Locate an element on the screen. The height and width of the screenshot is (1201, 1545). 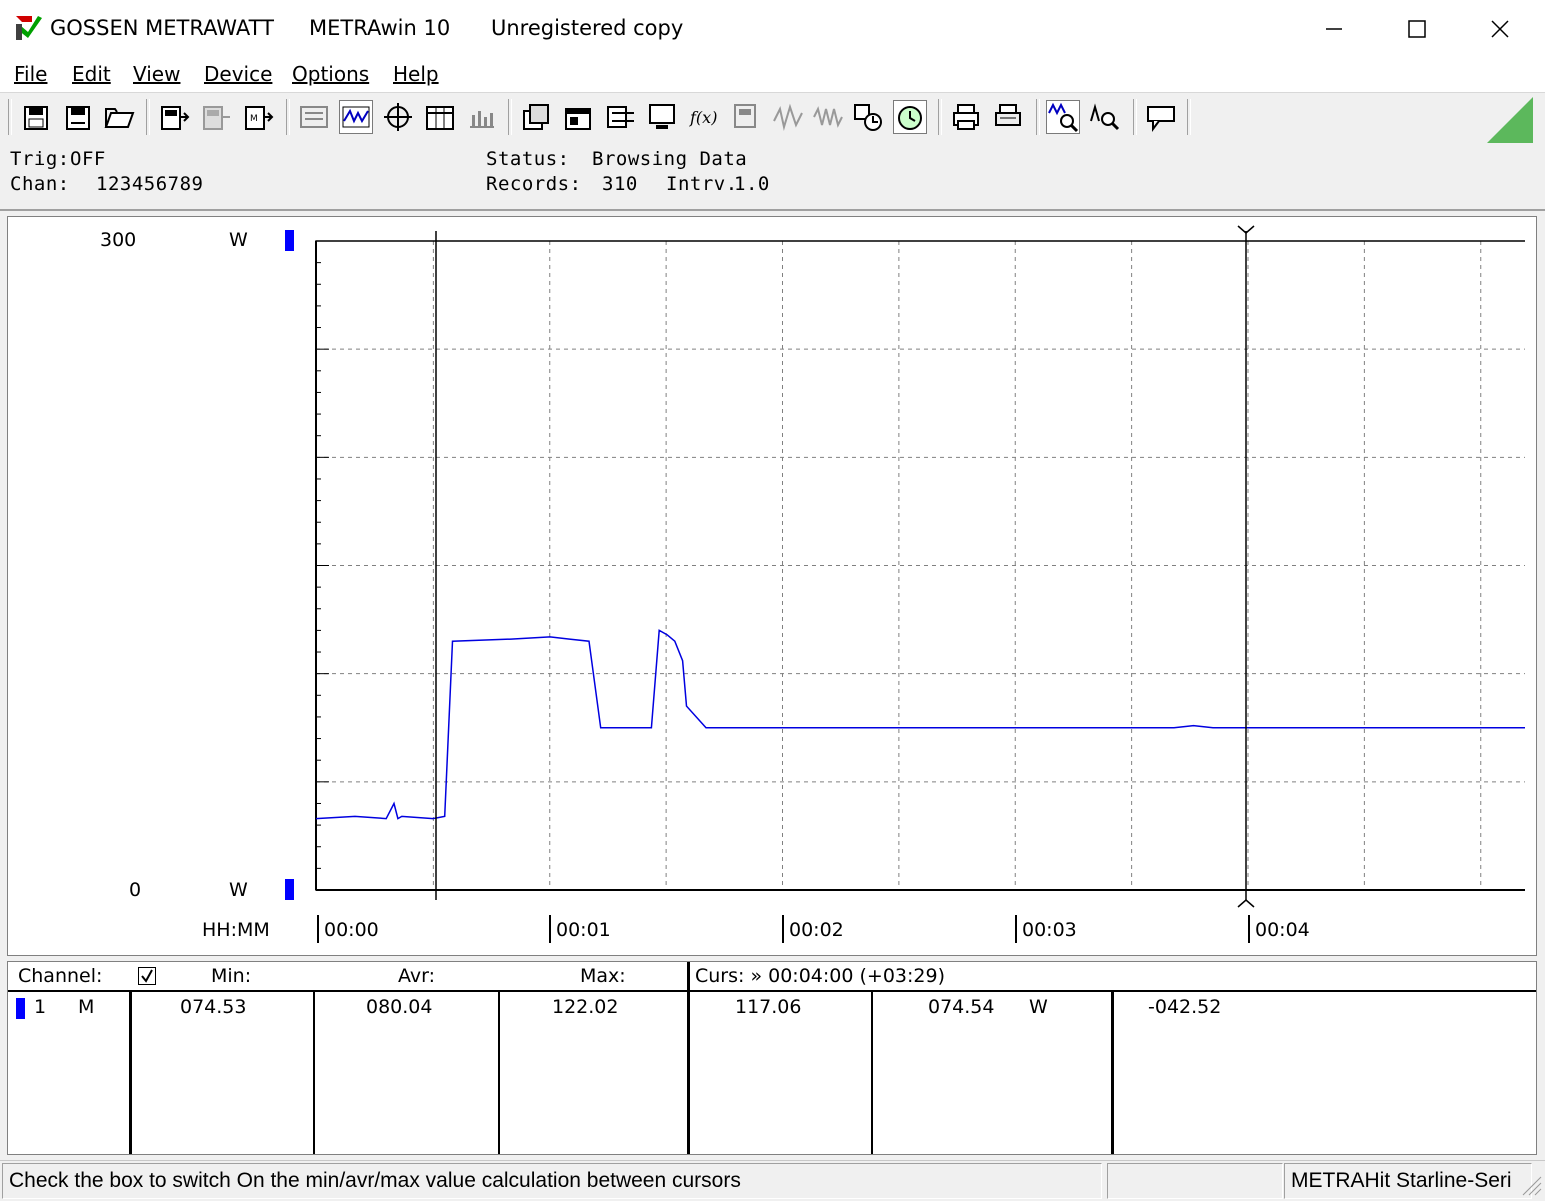
trend-view-icon is located at coordinates (356, 117).